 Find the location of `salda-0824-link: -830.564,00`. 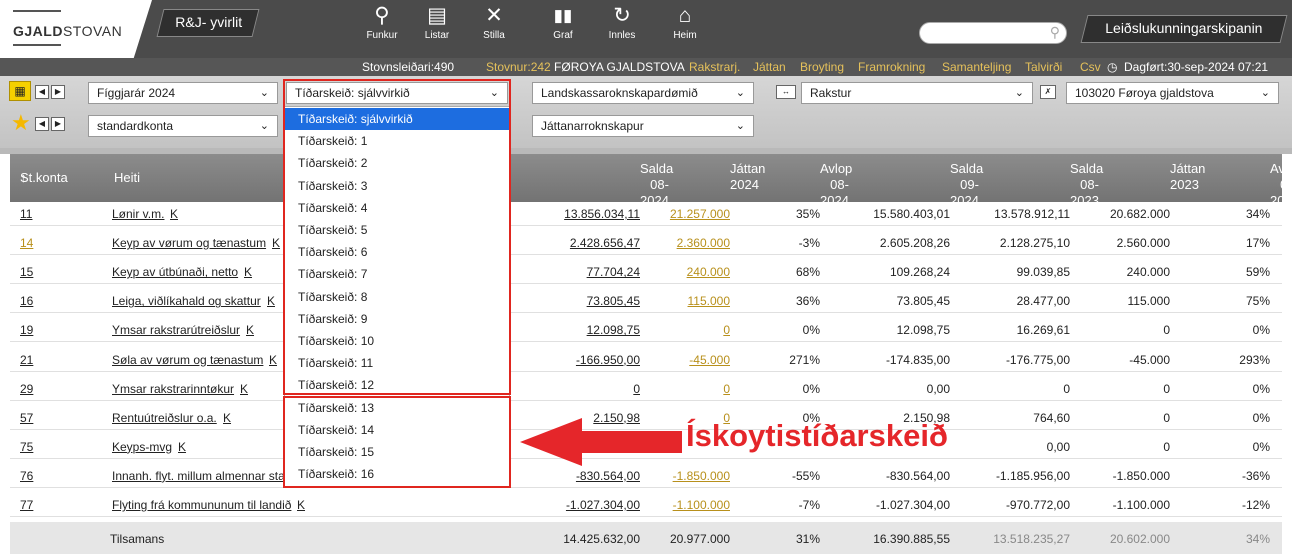

salda-0824-link: -830.564,00 is located at coordinates (580, 476).